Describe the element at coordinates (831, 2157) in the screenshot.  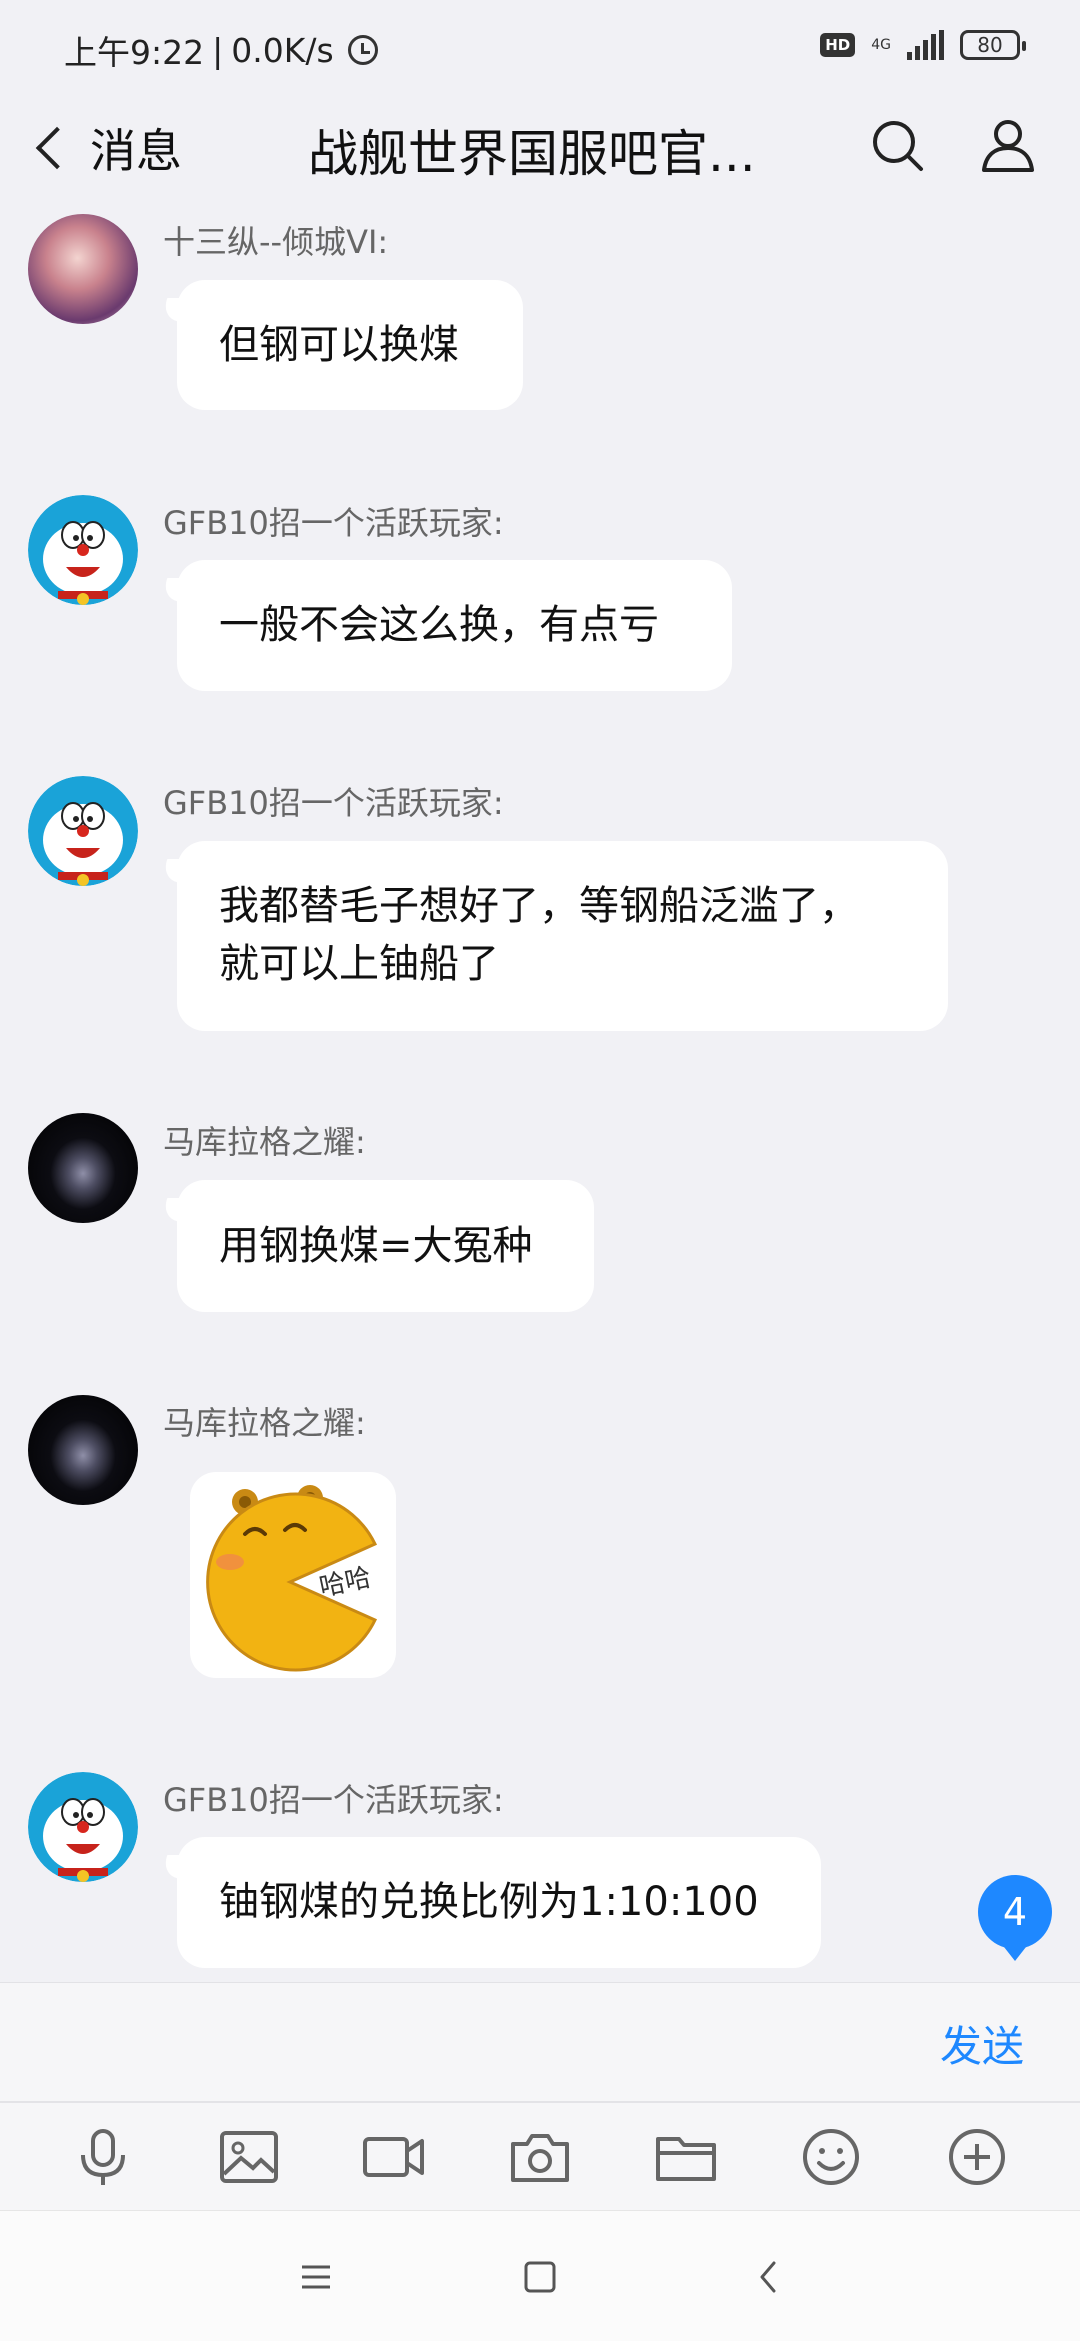
I see `emoji-icon` at that location.